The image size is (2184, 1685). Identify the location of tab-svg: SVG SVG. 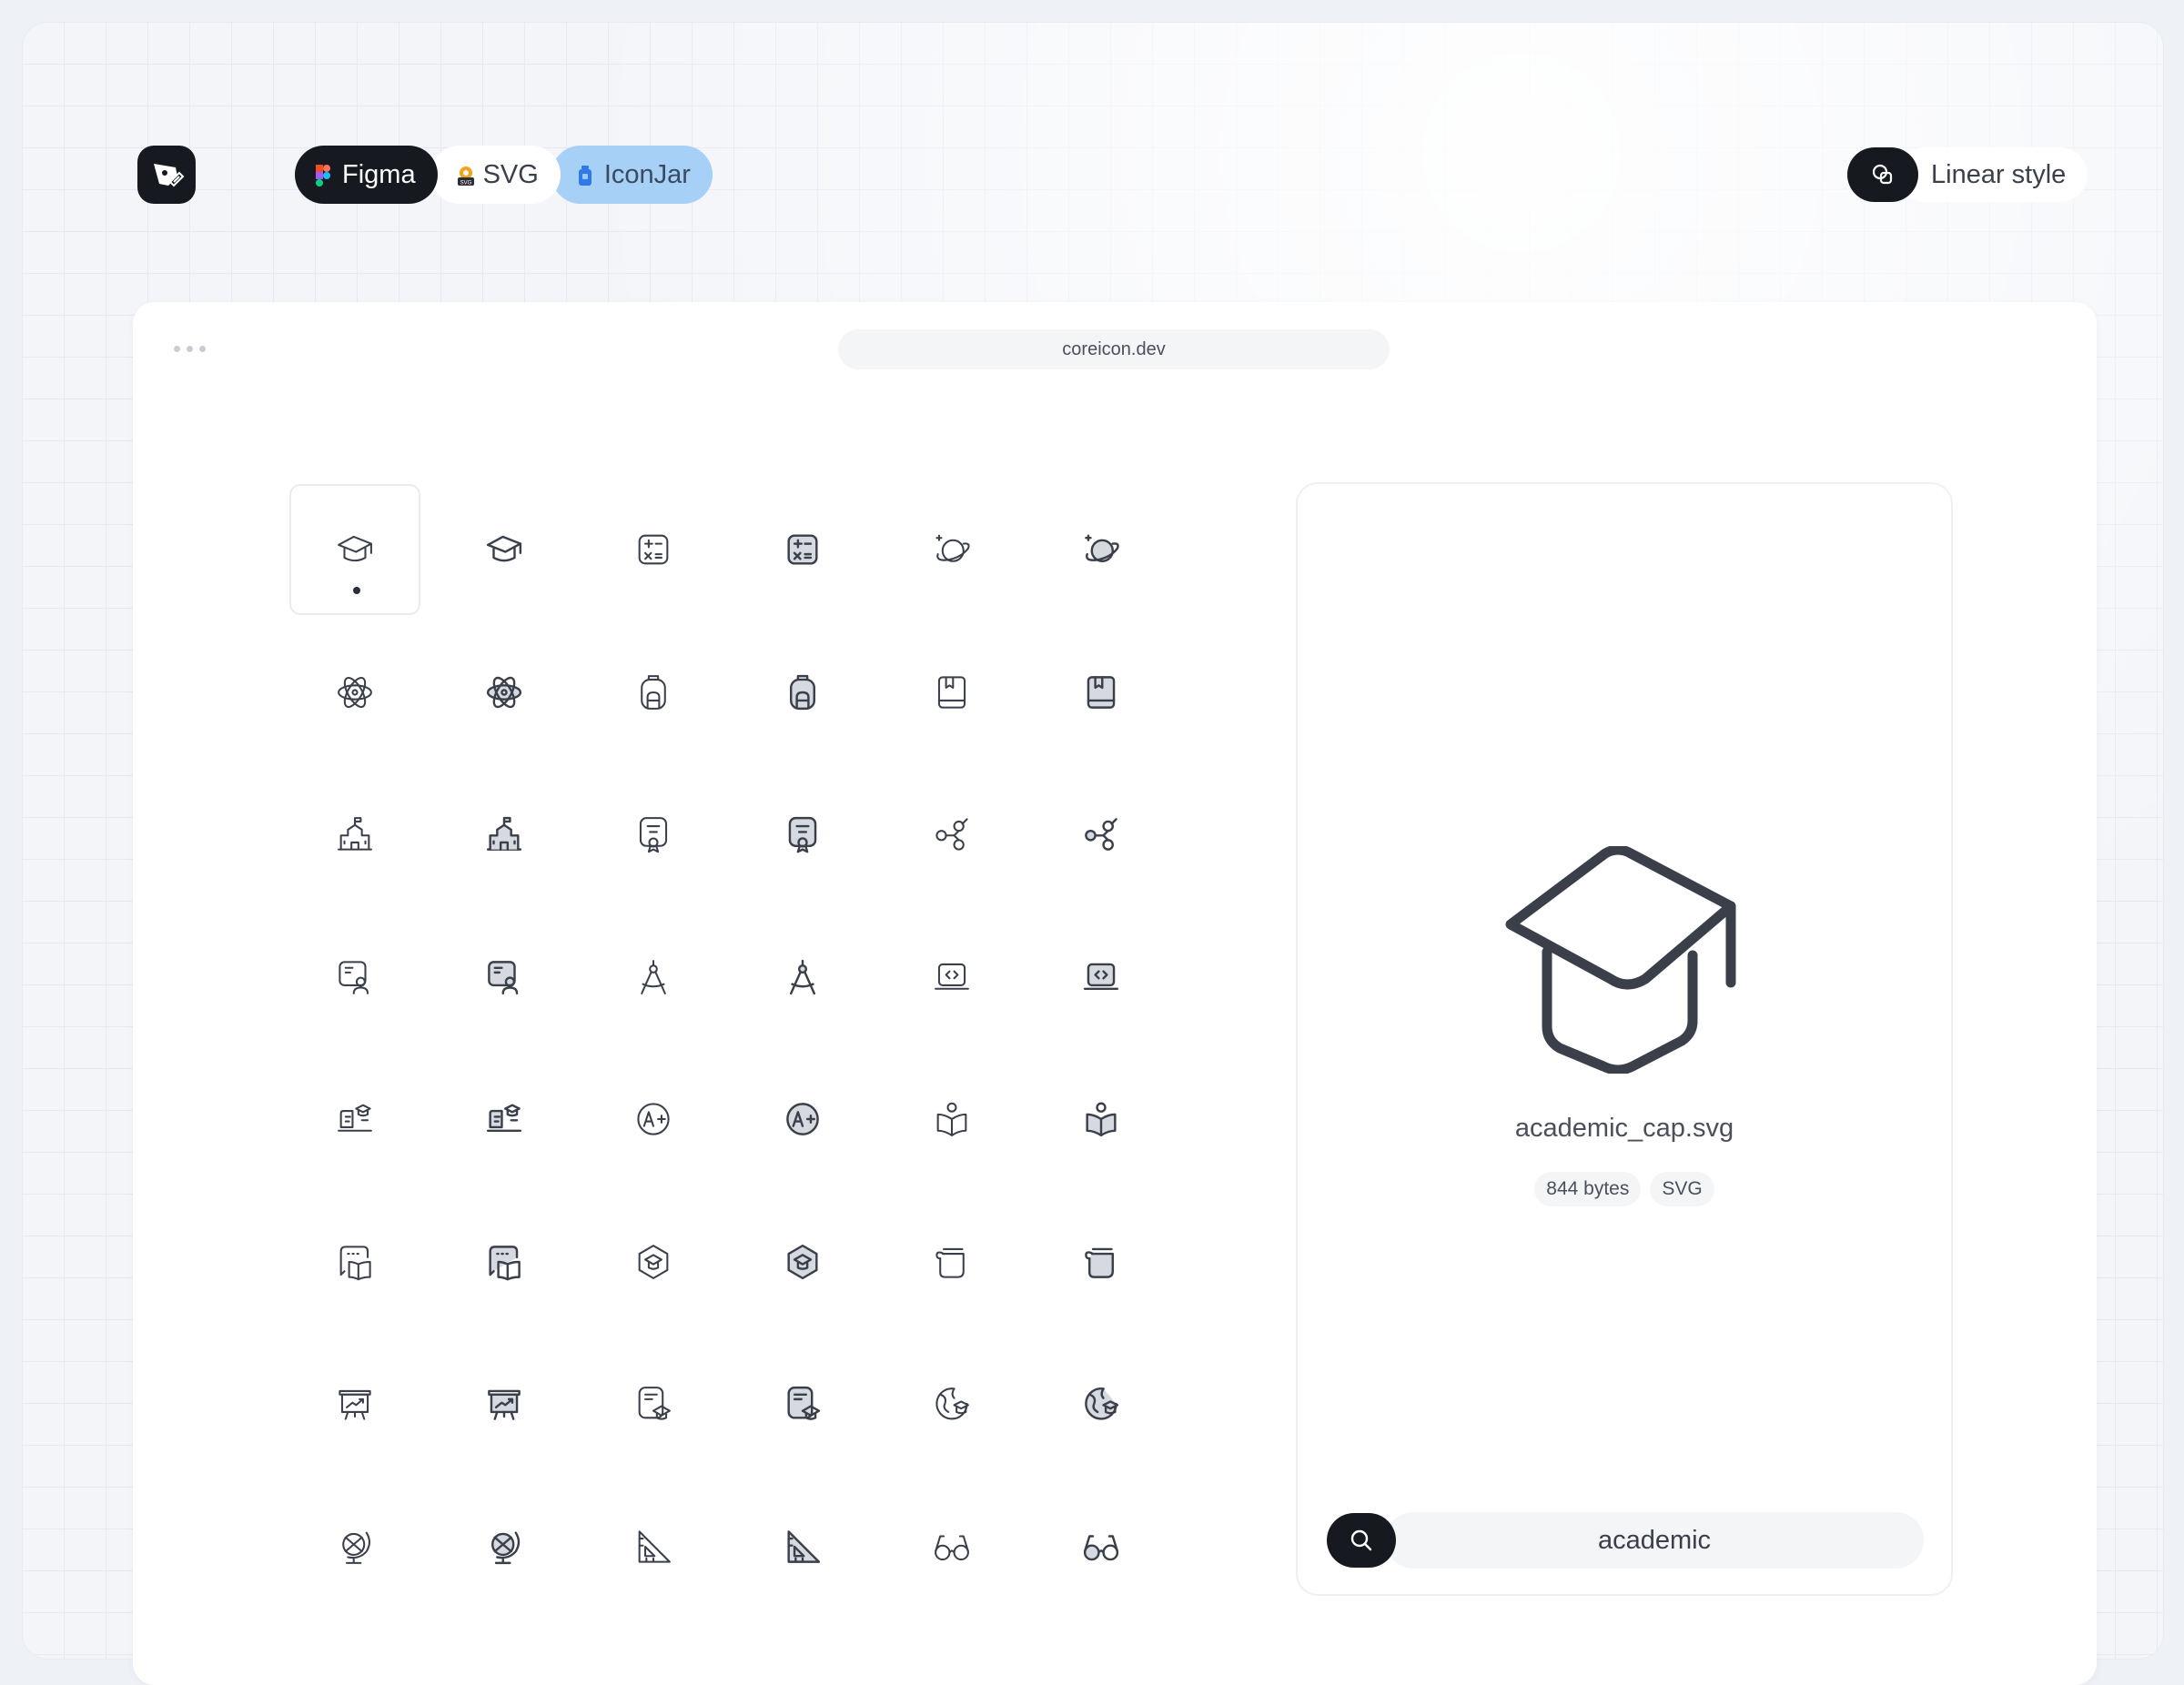
(496, 175).